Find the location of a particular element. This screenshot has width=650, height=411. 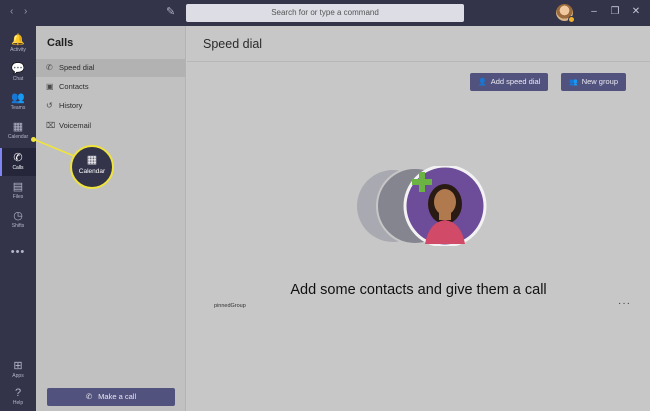

rail-label: Chat is located at coordinates (18, 79).